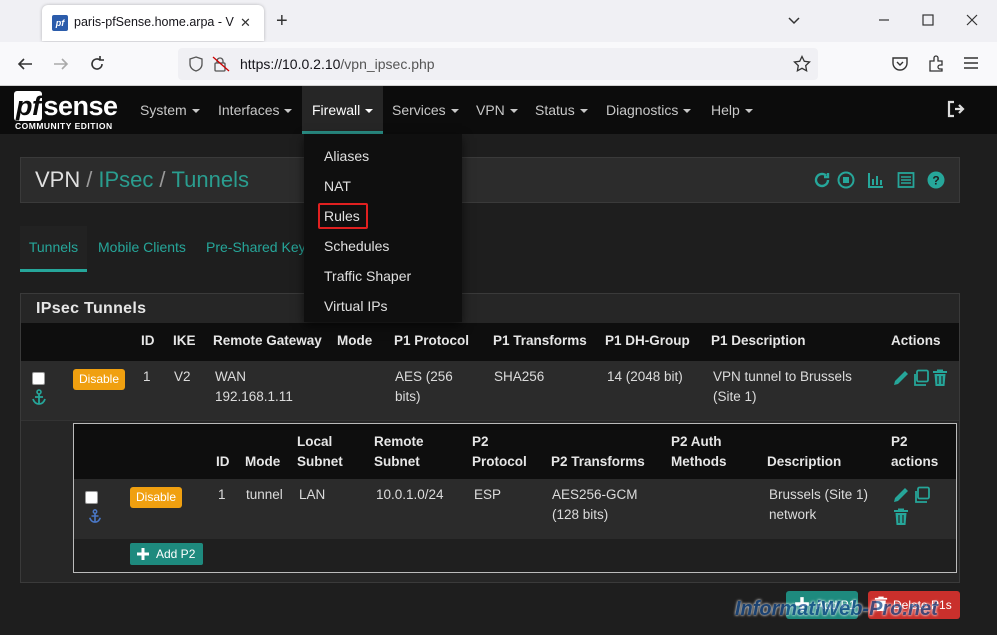  Describe the element at coordinates (797, 22) in the screenshot. I see `tab-list-chevron-icon` at that location.